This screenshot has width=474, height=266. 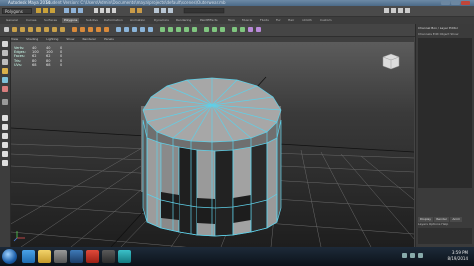 I want to click on combine-icon, so click(x=74, y=29).